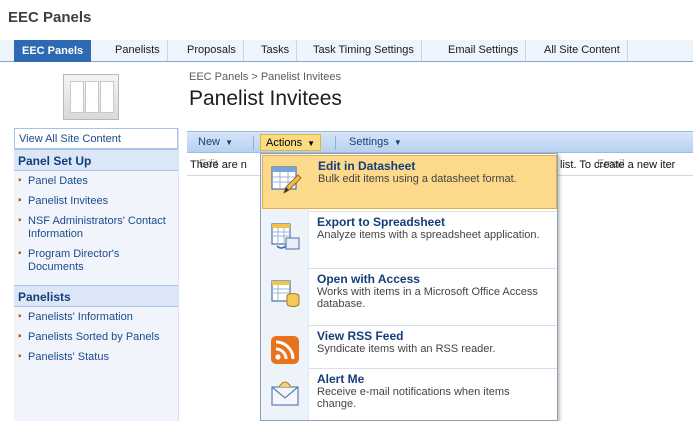 The width and height of the screenshot is (693, 421). Describe the element at coordinates (218, 165) in the screenshot. I see `empty-list-message: There are n` at that location.